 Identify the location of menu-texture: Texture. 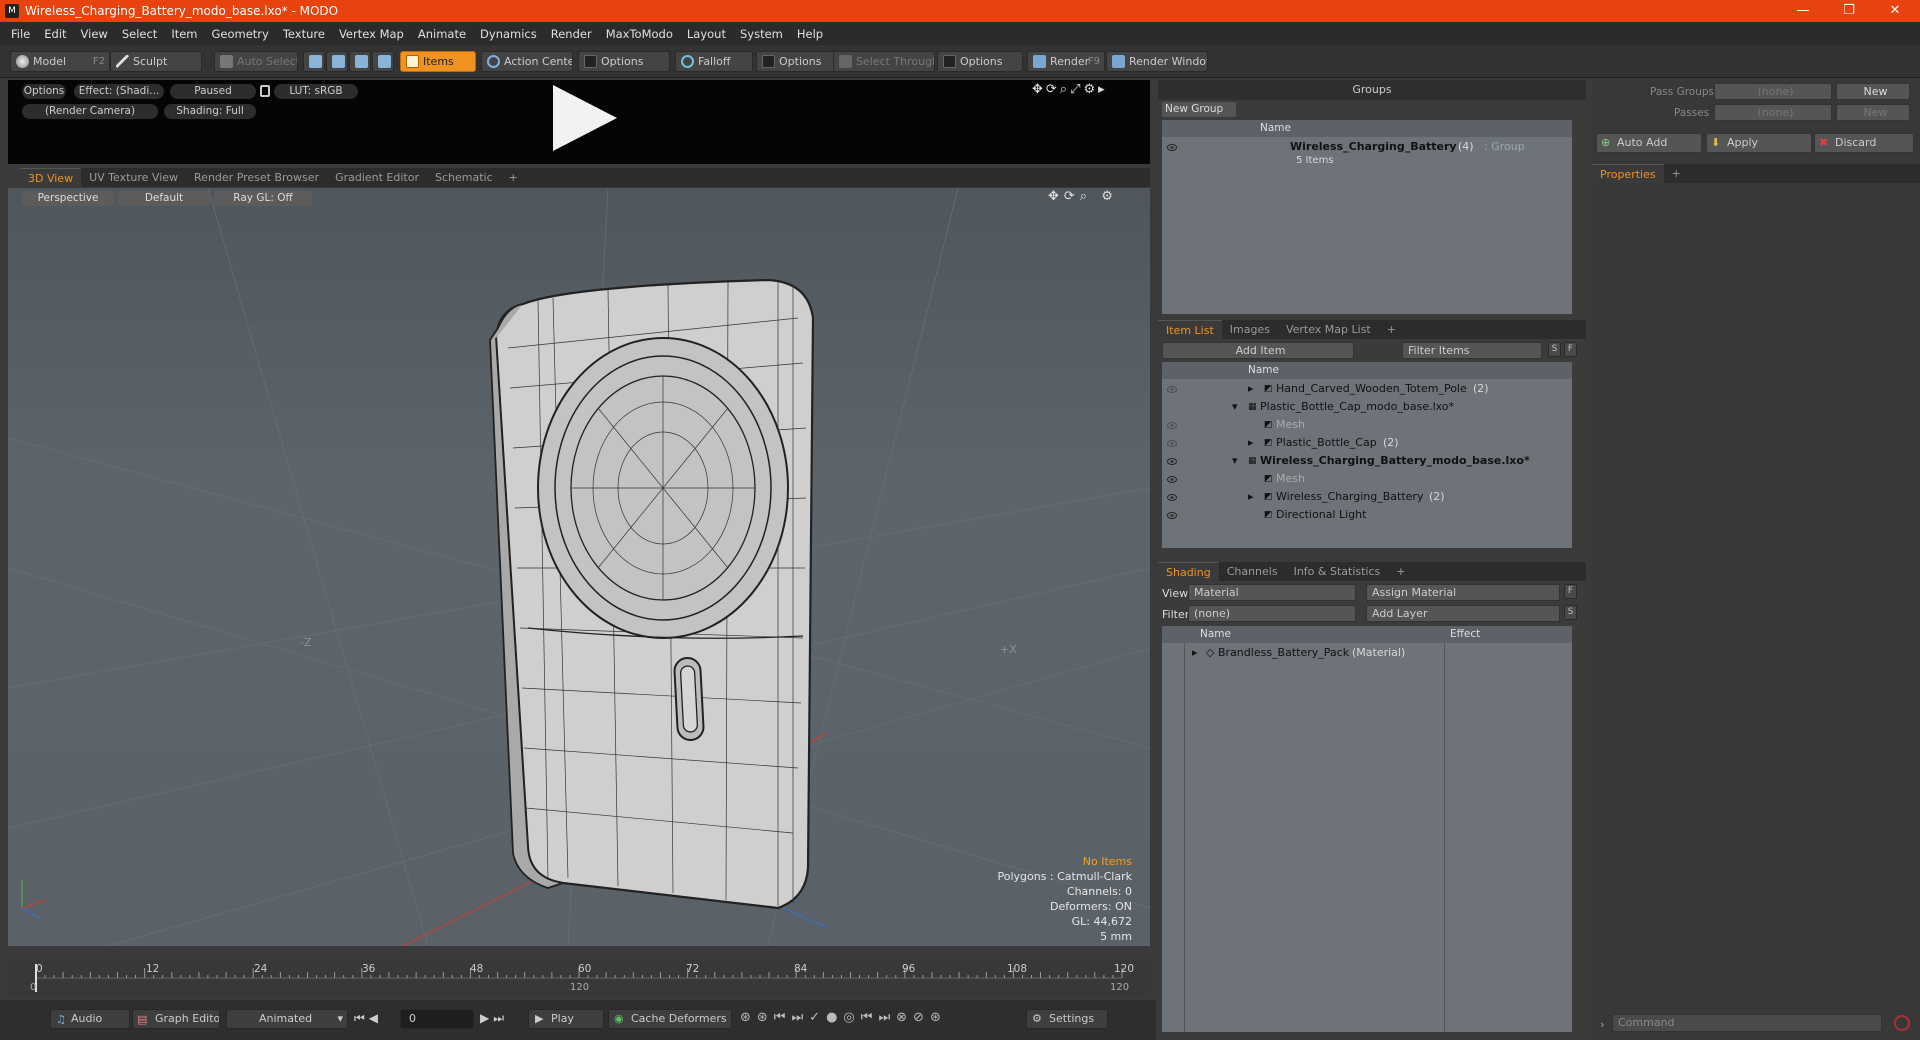
(304, 34).